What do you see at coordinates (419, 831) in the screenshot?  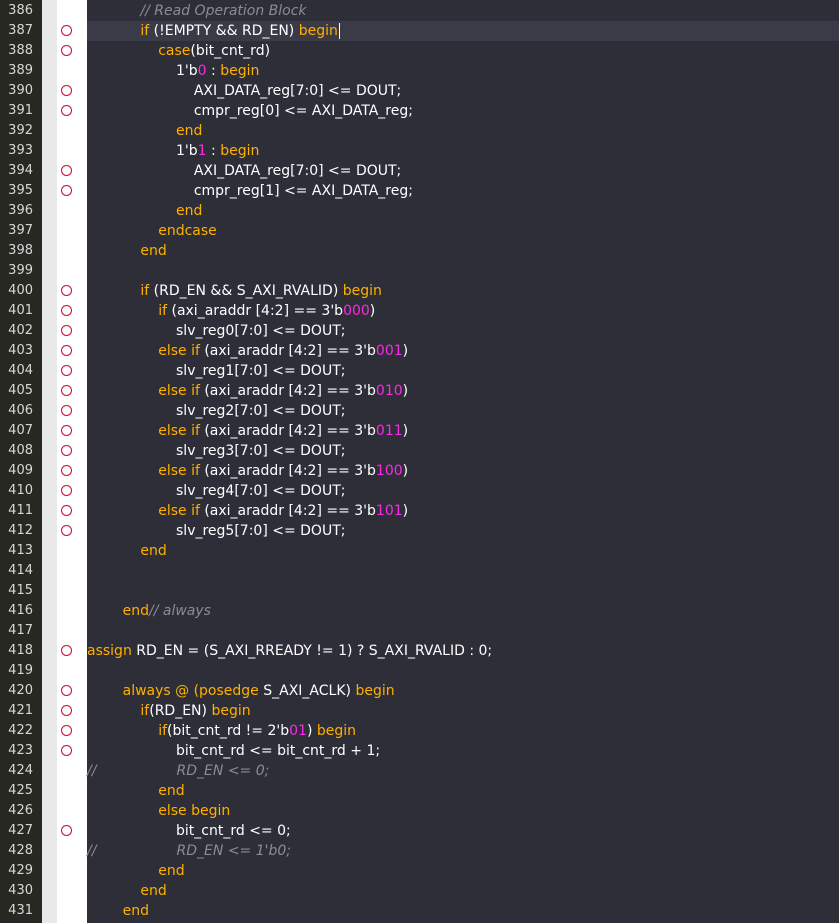 I see `code-line: 427 bit_cnt_rd <= 0;` at bounding box center [419, 831].